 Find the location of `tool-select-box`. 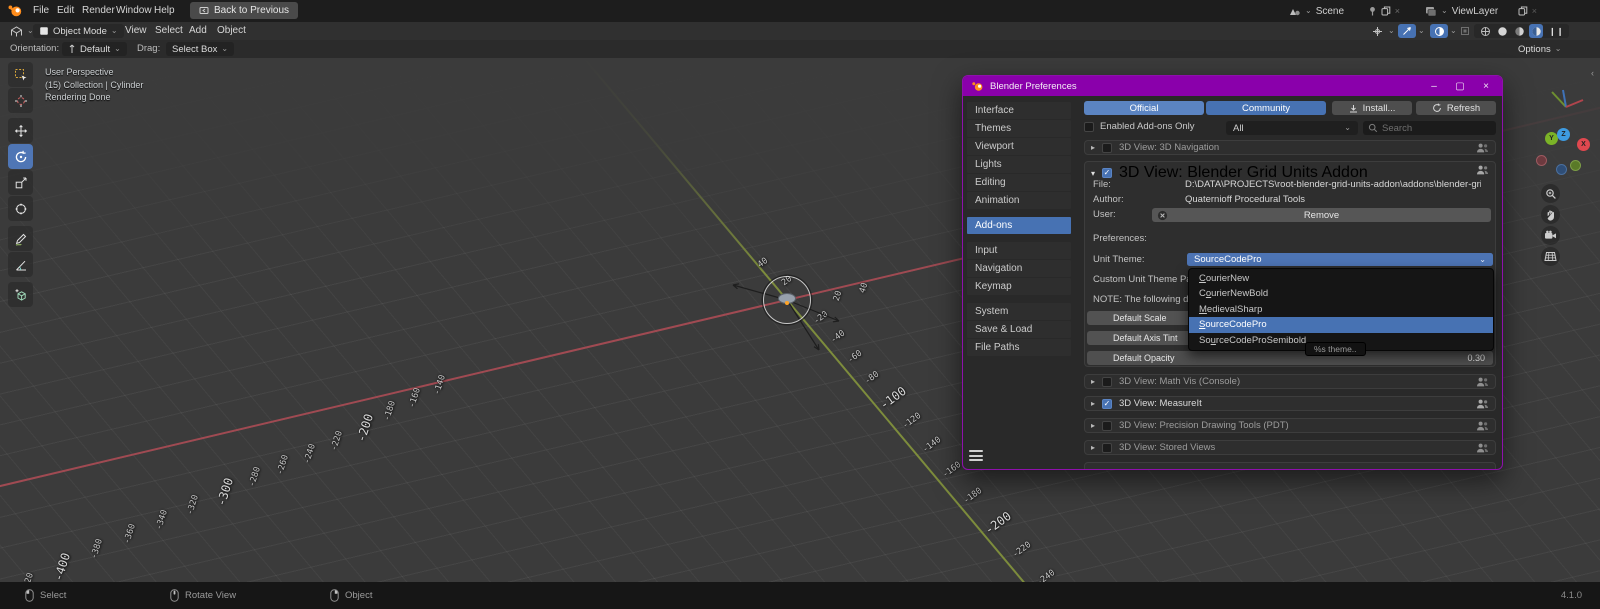

tool-select-box is located at coordinates (20, 74).